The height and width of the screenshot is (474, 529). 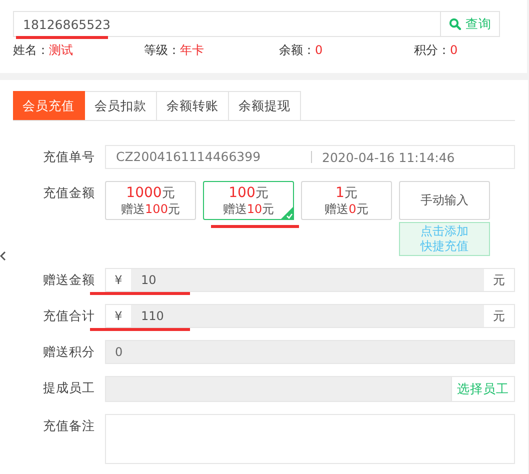 I want to click on remark-field, so click(x=310, y=439).